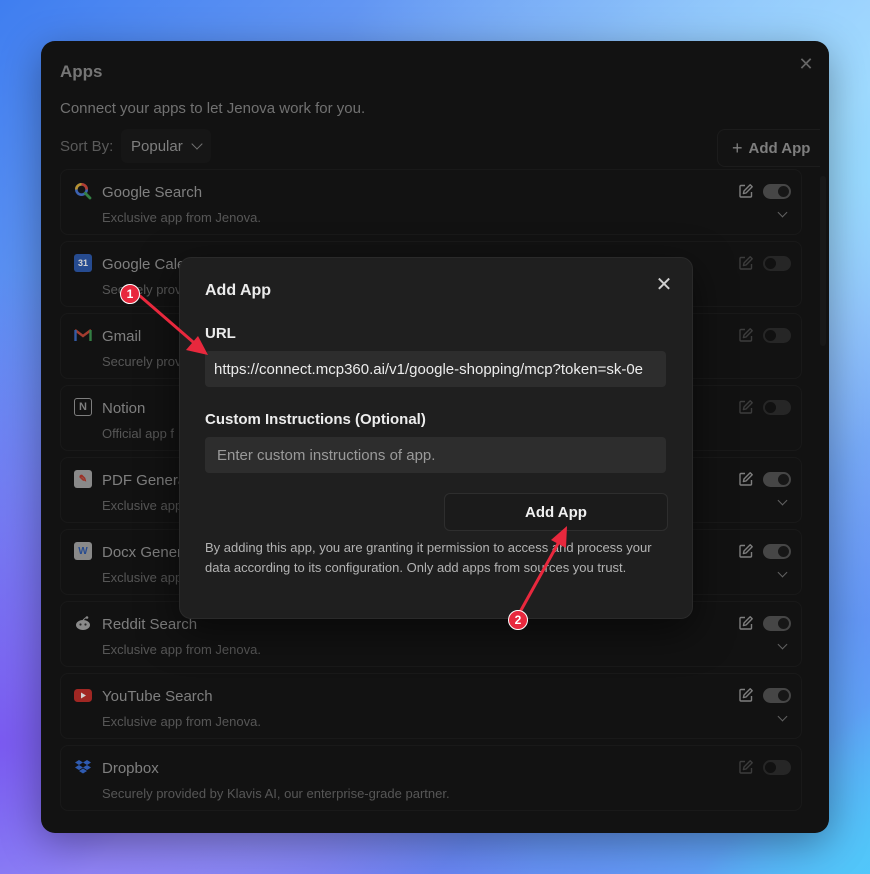 This screenshot has width=870, height=874. I want to click on annotation-badge-1: 1, so click(130, 294).